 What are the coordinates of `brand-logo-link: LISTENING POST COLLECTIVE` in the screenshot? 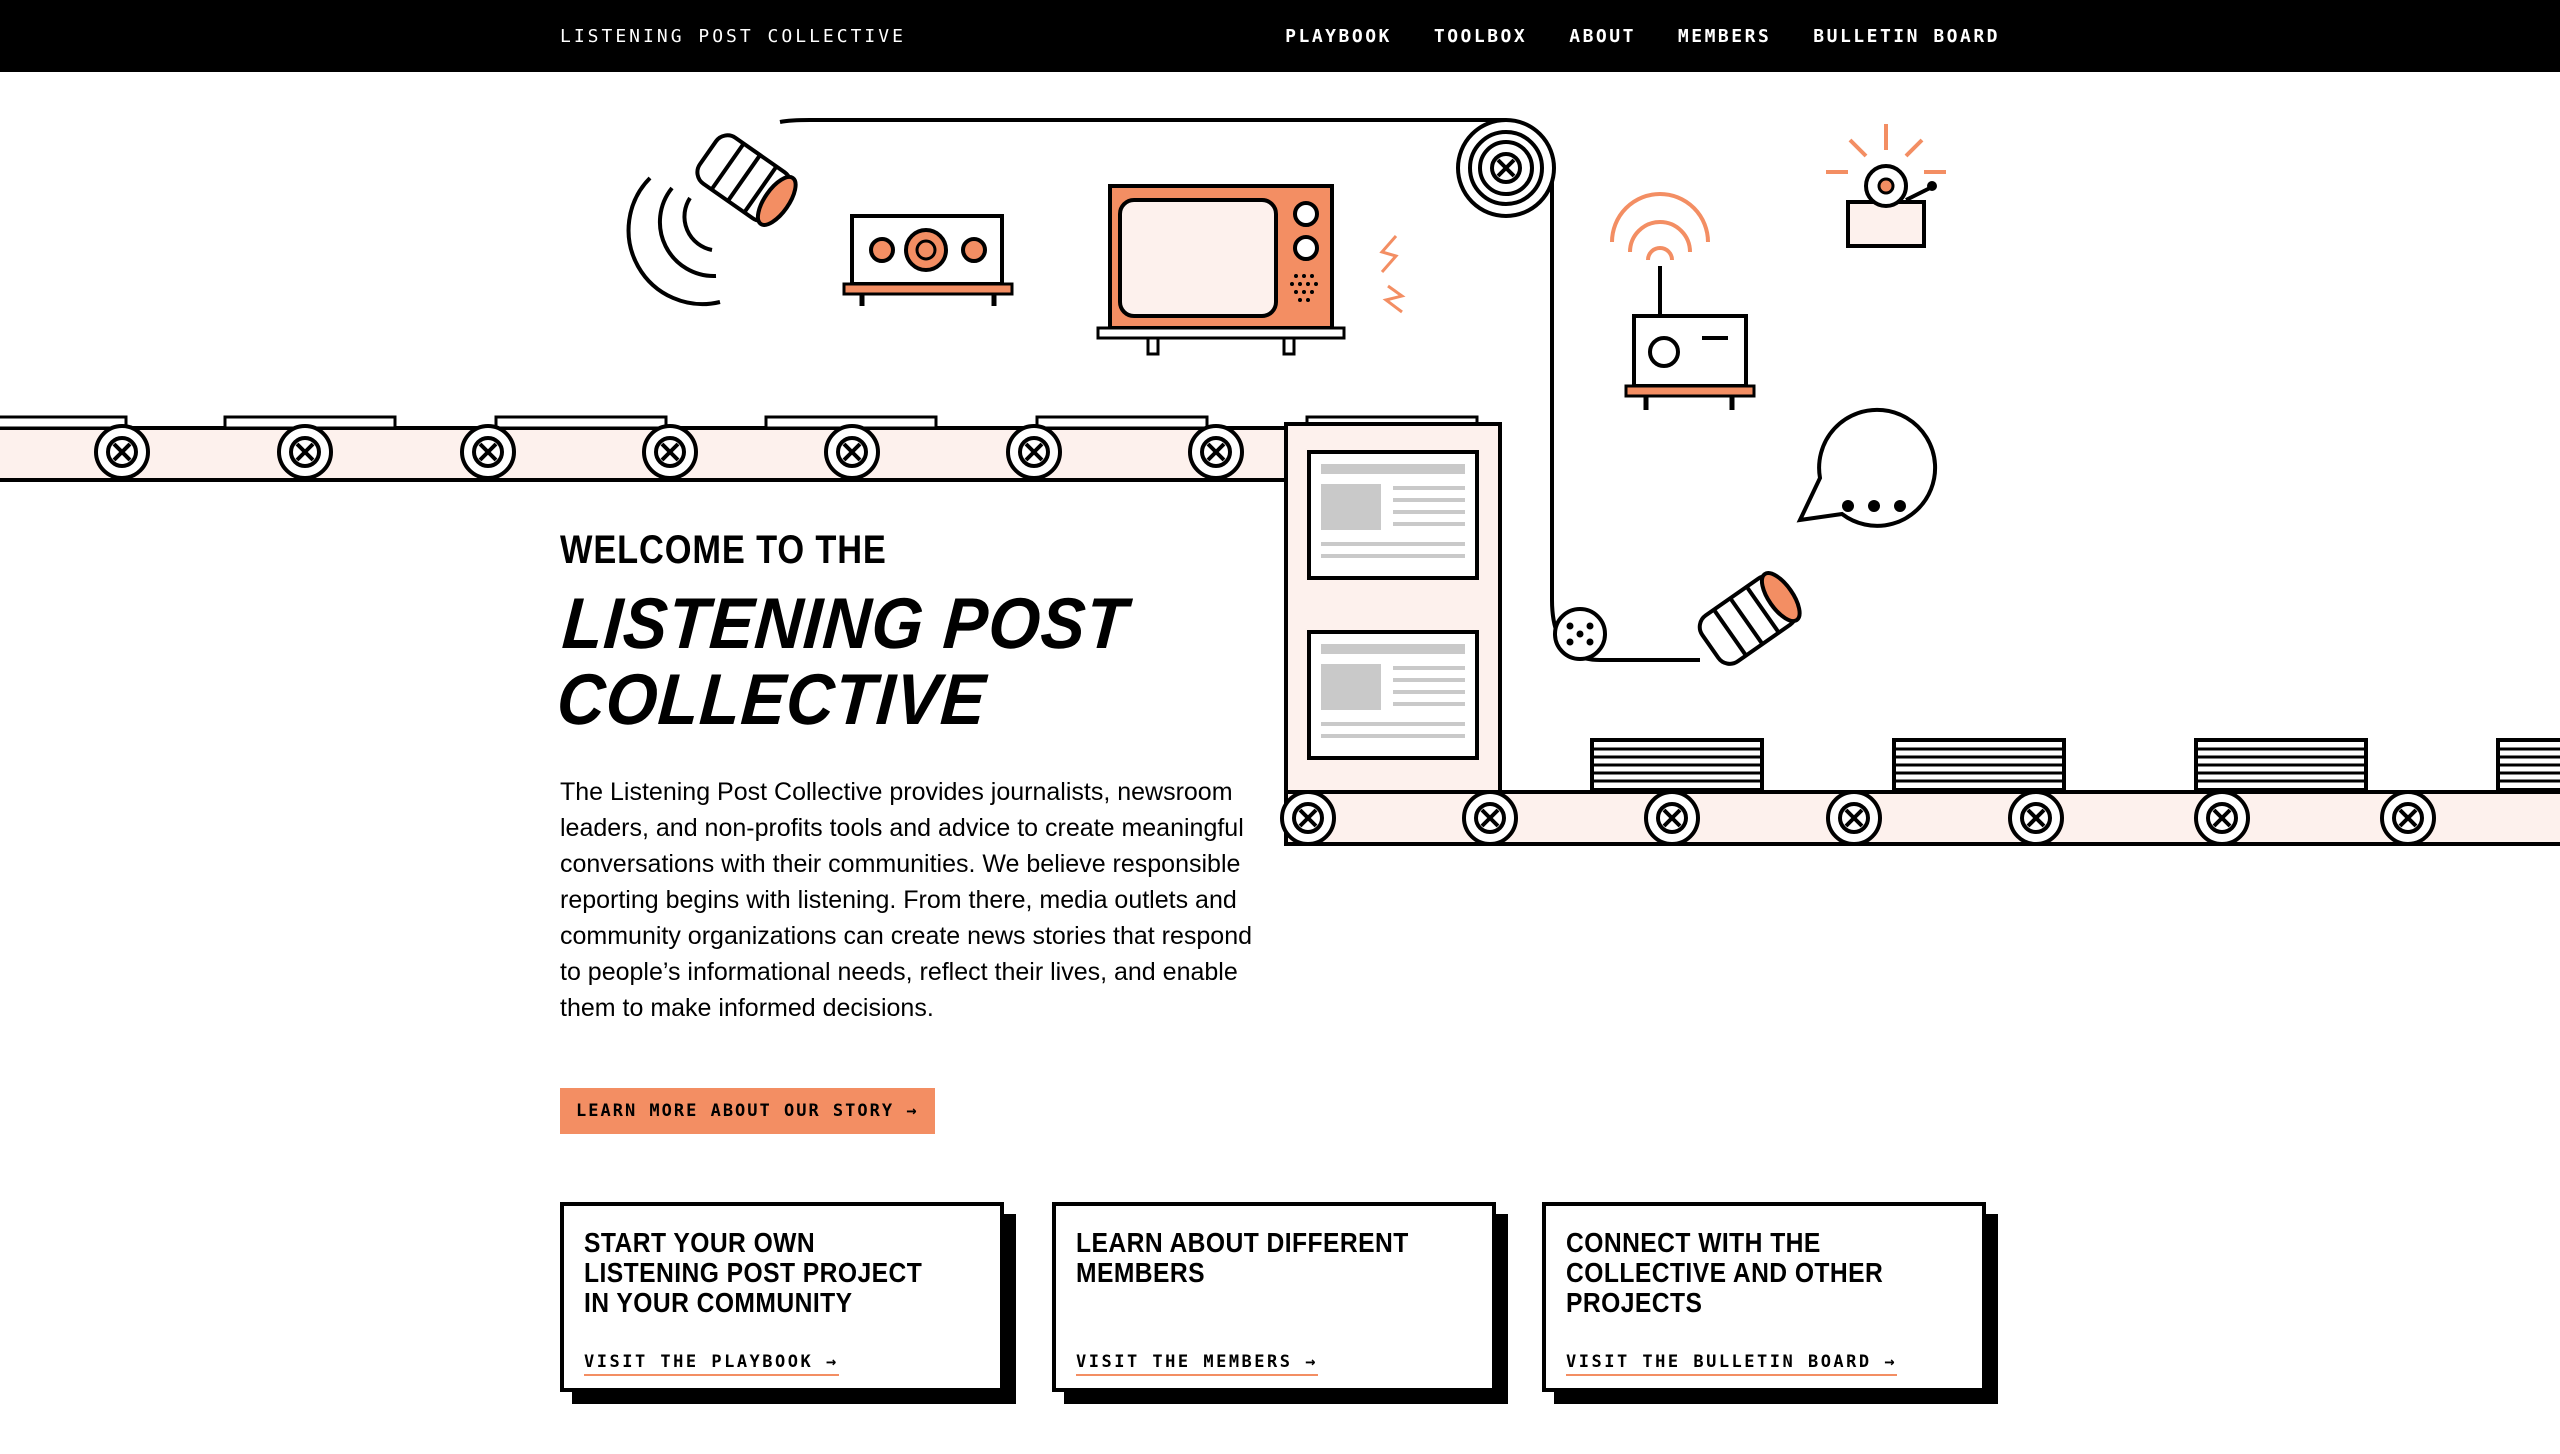 It's located at (733, 36).